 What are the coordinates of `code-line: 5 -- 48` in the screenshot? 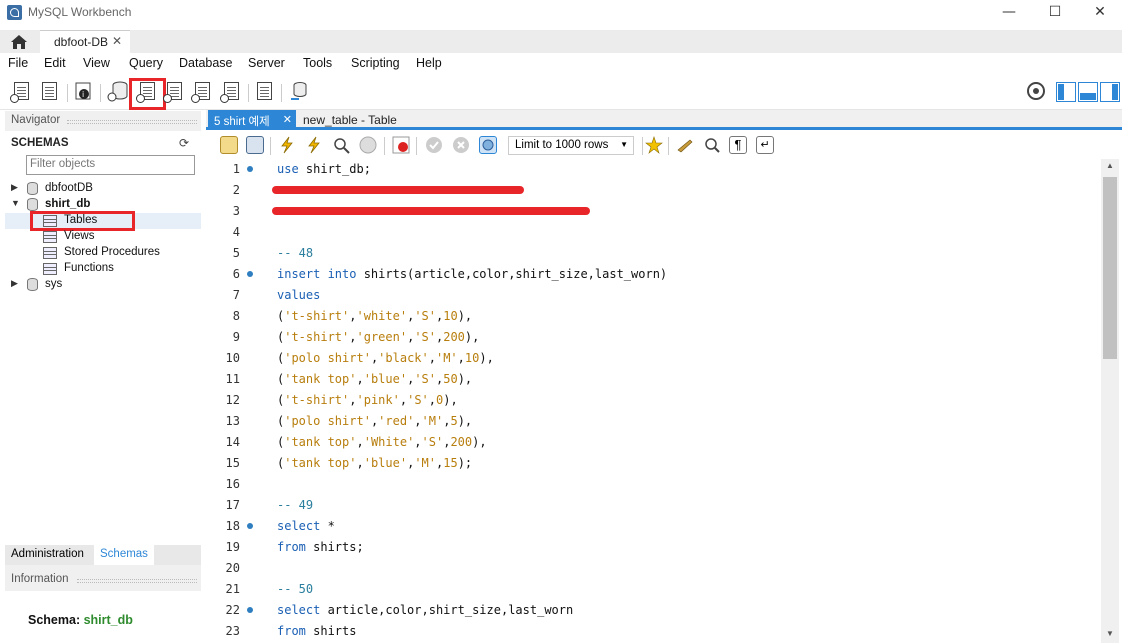 It's located at (653, 253).